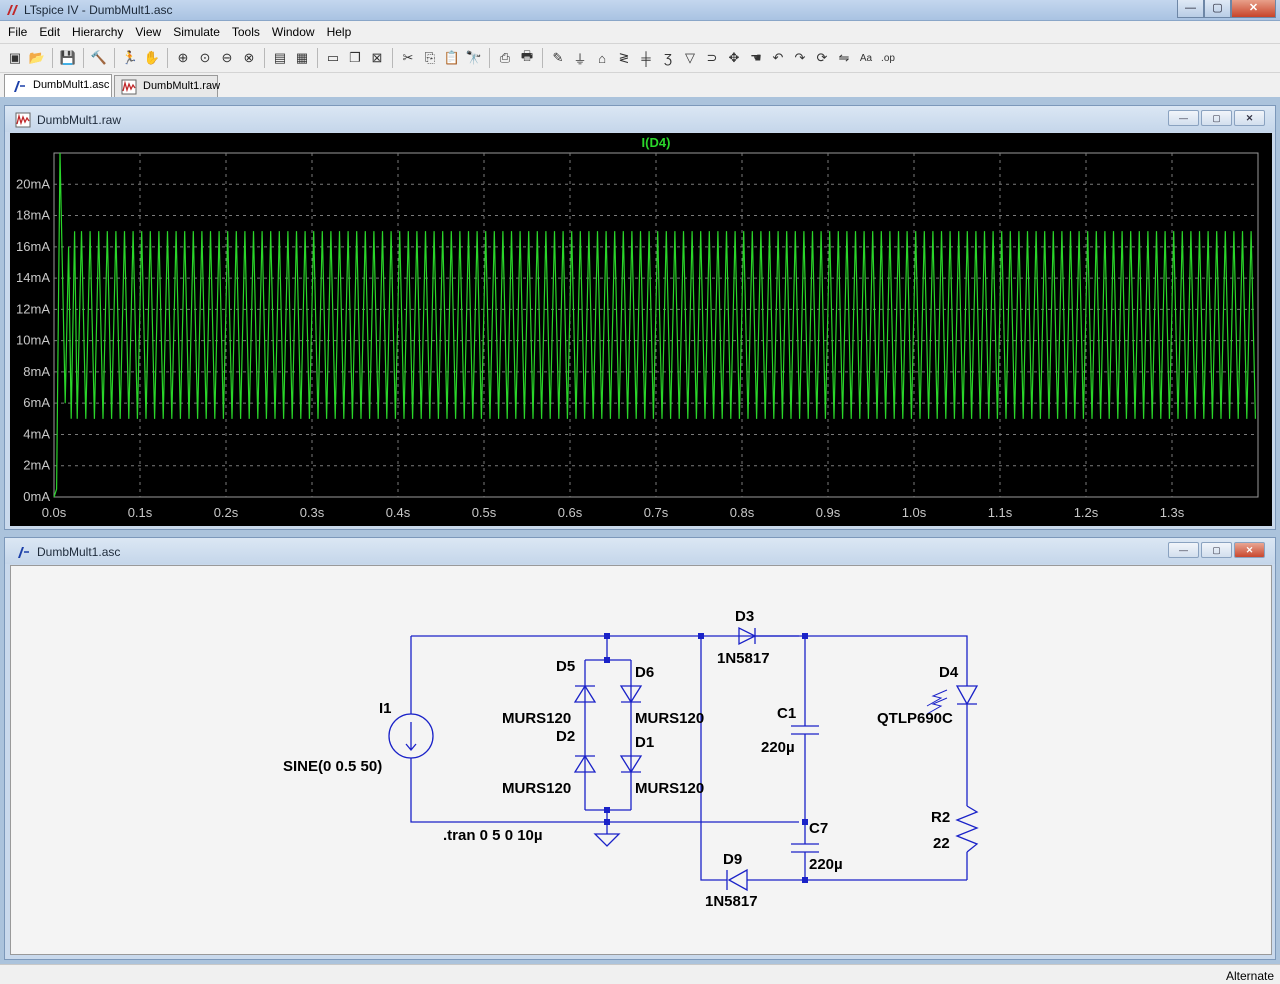  Describe the element at coordinates (656, 142) in the screenshot. I see `trace-label: I(D4)` at that location.